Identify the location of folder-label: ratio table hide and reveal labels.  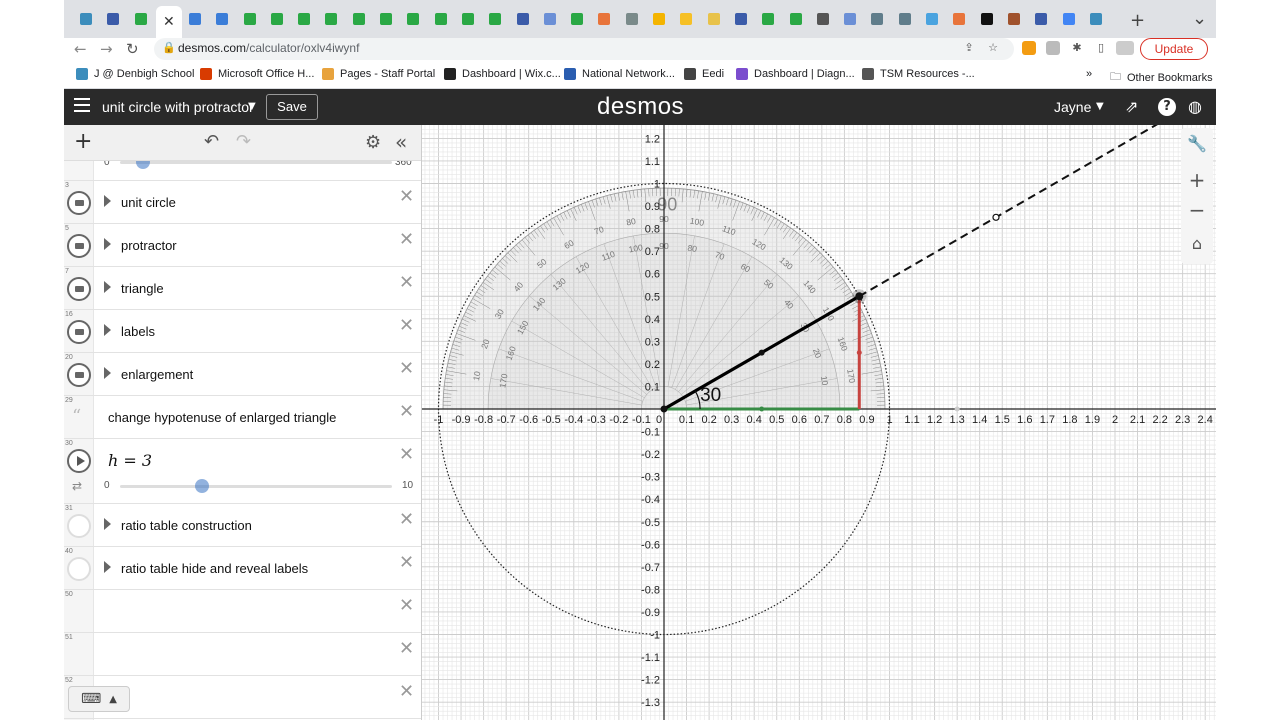
(214, 568).